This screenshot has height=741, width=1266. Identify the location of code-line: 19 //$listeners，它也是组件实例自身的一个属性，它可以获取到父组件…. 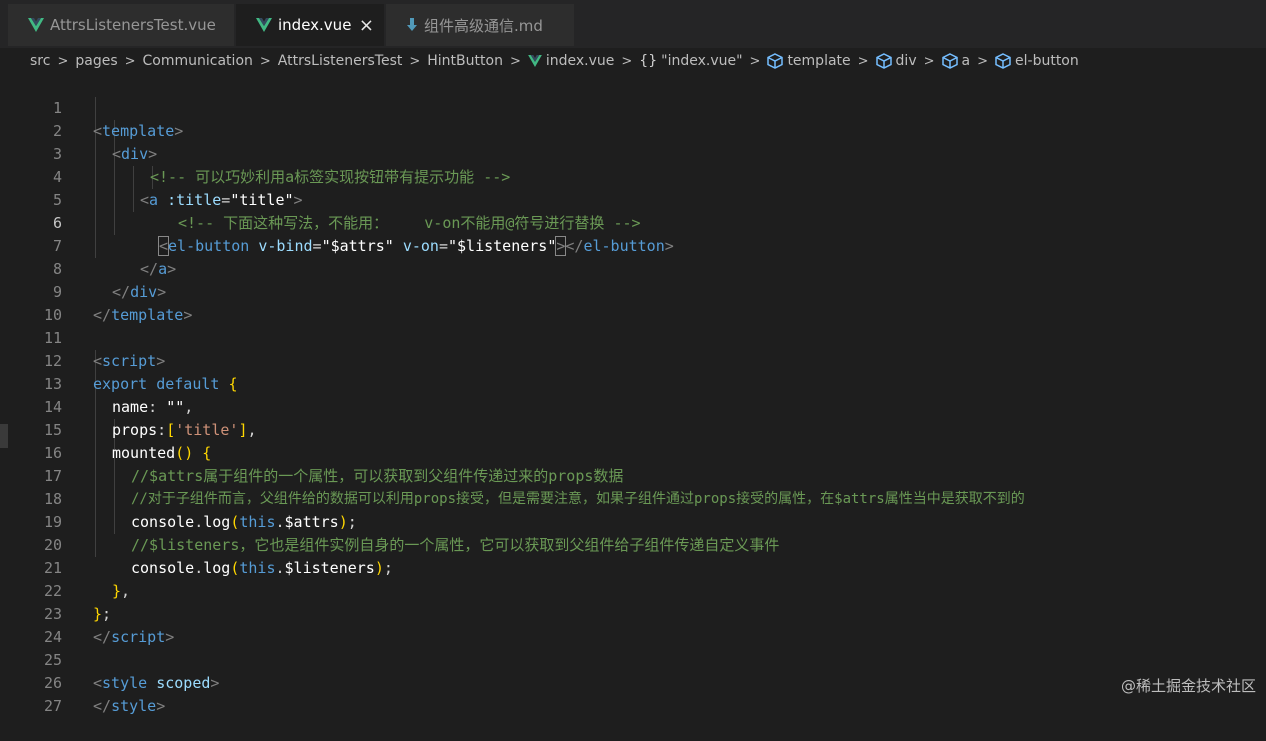
(633, 521).